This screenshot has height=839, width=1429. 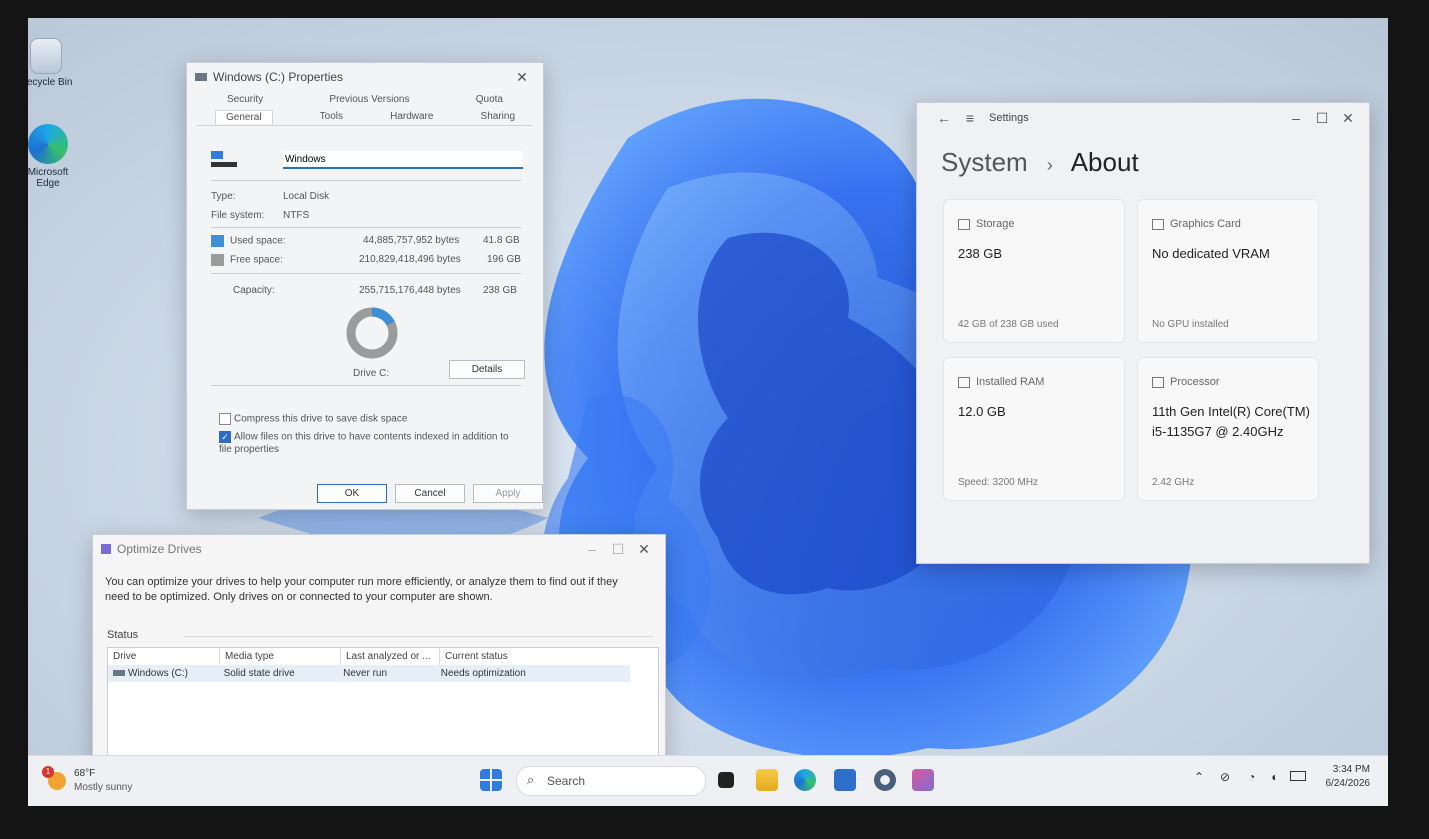 I want to click on volume-icon: ◖, so click(x=1273, y=777).